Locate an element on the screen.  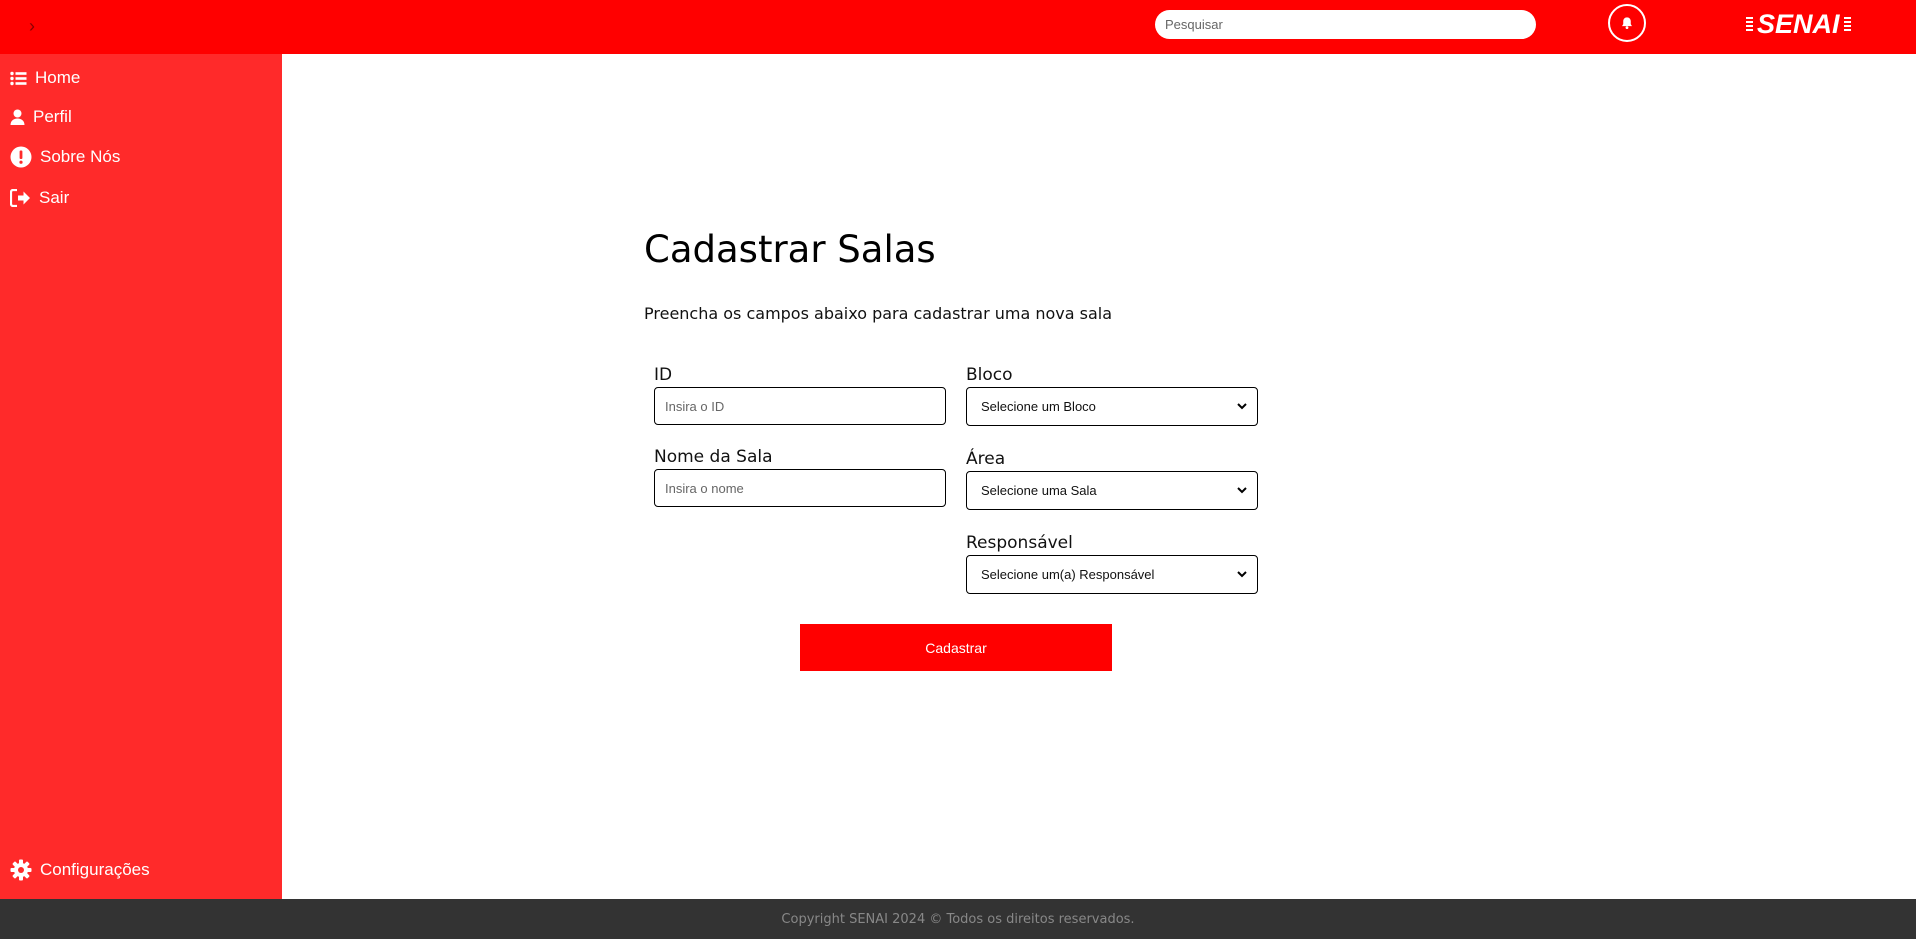
logo-text: SENAI is located at coordinates (1798, 24).